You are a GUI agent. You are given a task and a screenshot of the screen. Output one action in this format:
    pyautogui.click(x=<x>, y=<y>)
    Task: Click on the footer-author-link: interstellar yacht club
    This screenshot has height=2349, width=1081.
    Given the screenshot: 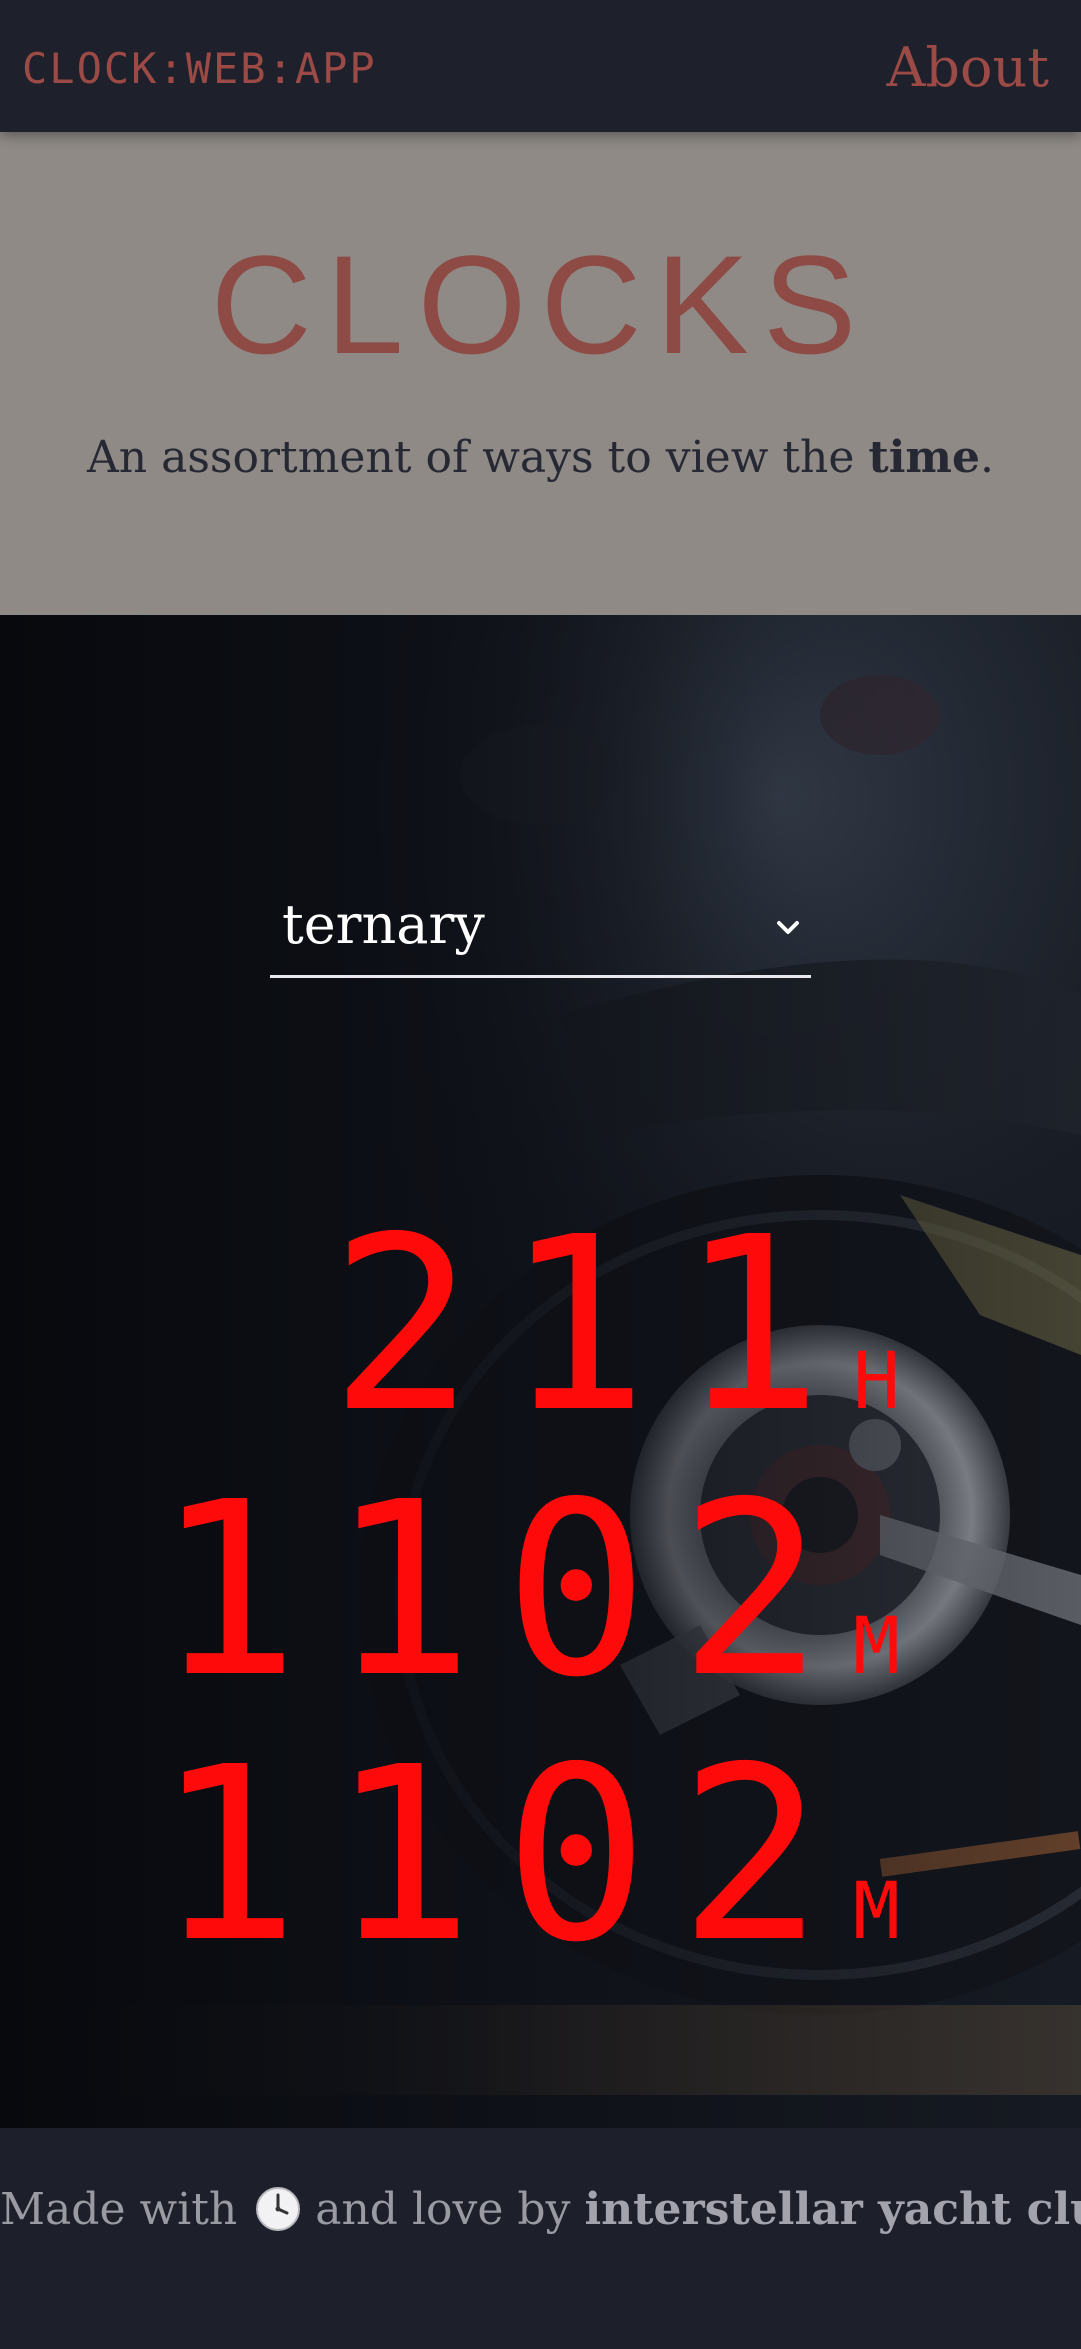 What is the action you would take?
    pyautogui.click(x=832, y=2209)
    